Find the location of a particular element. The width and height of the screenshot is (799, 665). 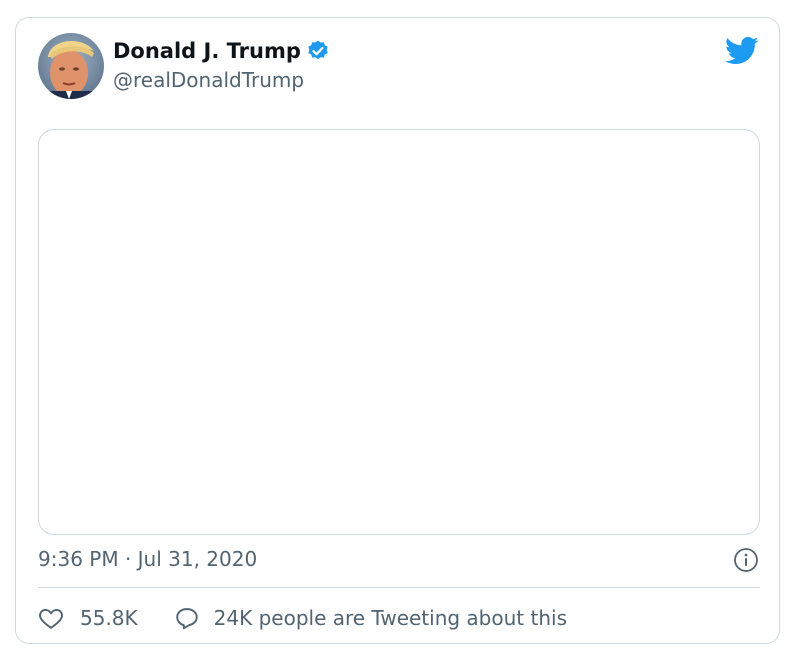

display-name: Donald J. Trump is located at coordinates (221, 51).